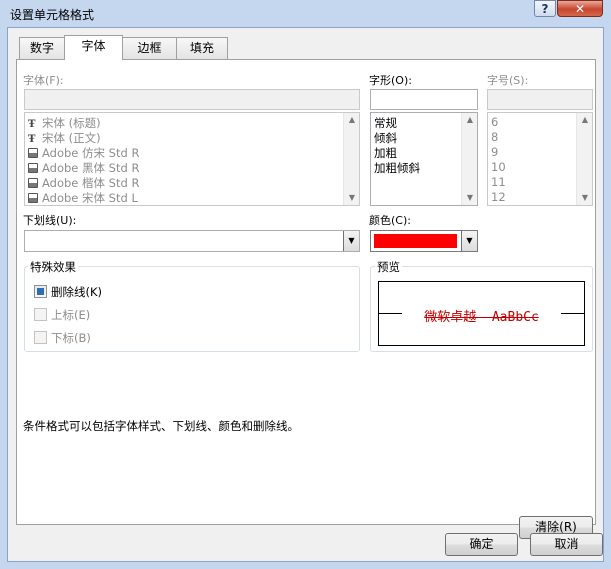  What do you see at coordinates (385, 138) in the screenshot?
I see `list-item: 倾斜` at bounding box center [385, 138].